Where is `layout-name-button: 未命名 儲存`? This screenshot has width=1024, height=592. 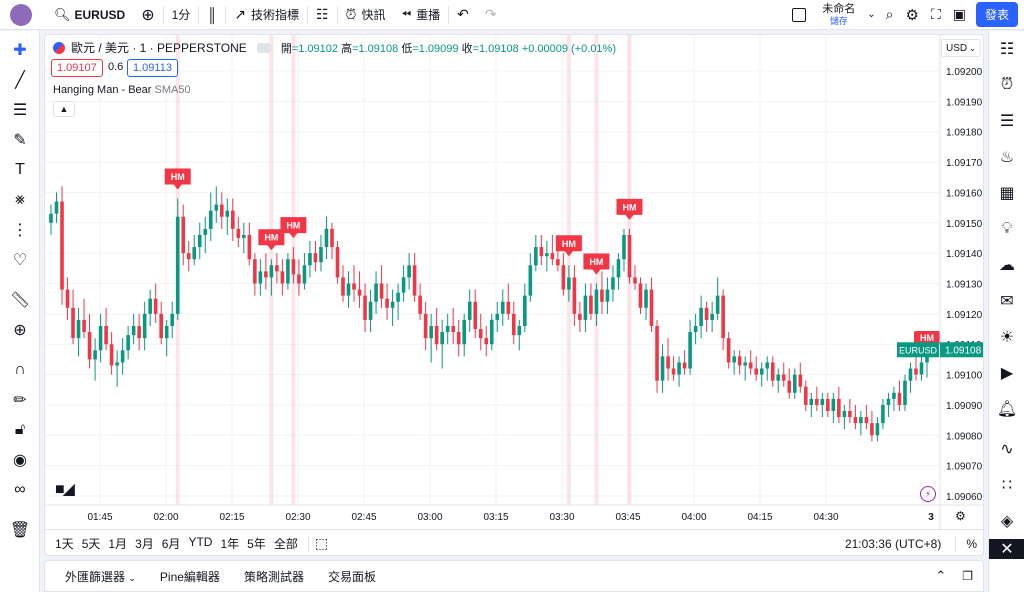
layout-name-button: 未命名 儲存 is located at coordinates (838, 15).